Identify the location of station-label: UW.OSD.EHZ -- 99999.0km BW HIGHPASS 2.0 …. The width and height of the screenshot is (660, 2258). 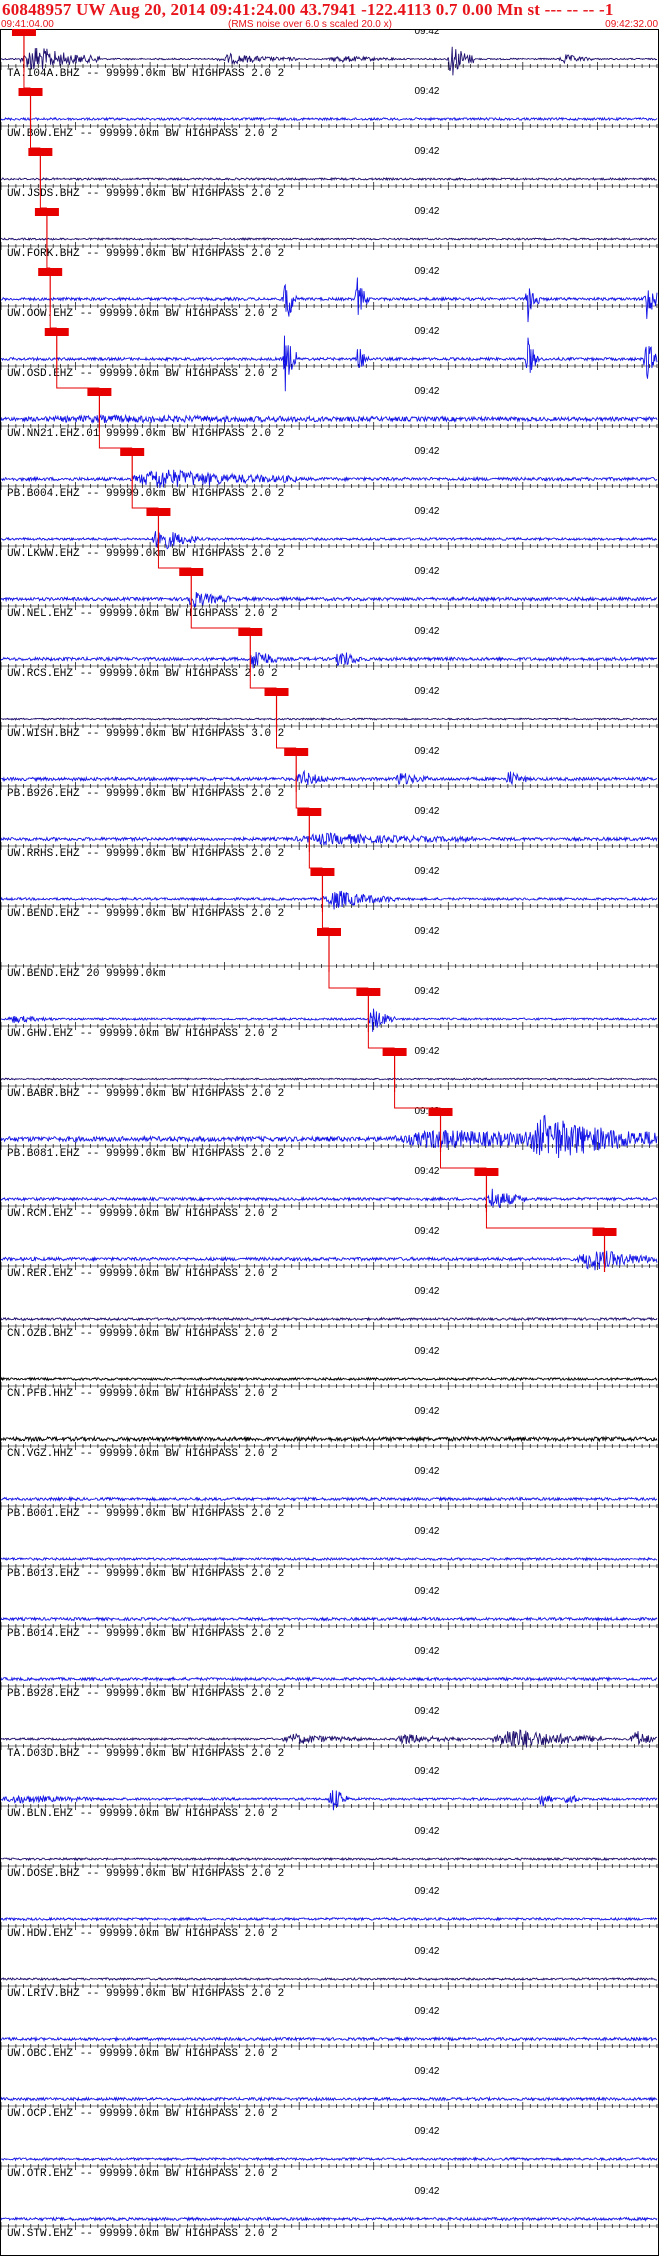
(142, 374).